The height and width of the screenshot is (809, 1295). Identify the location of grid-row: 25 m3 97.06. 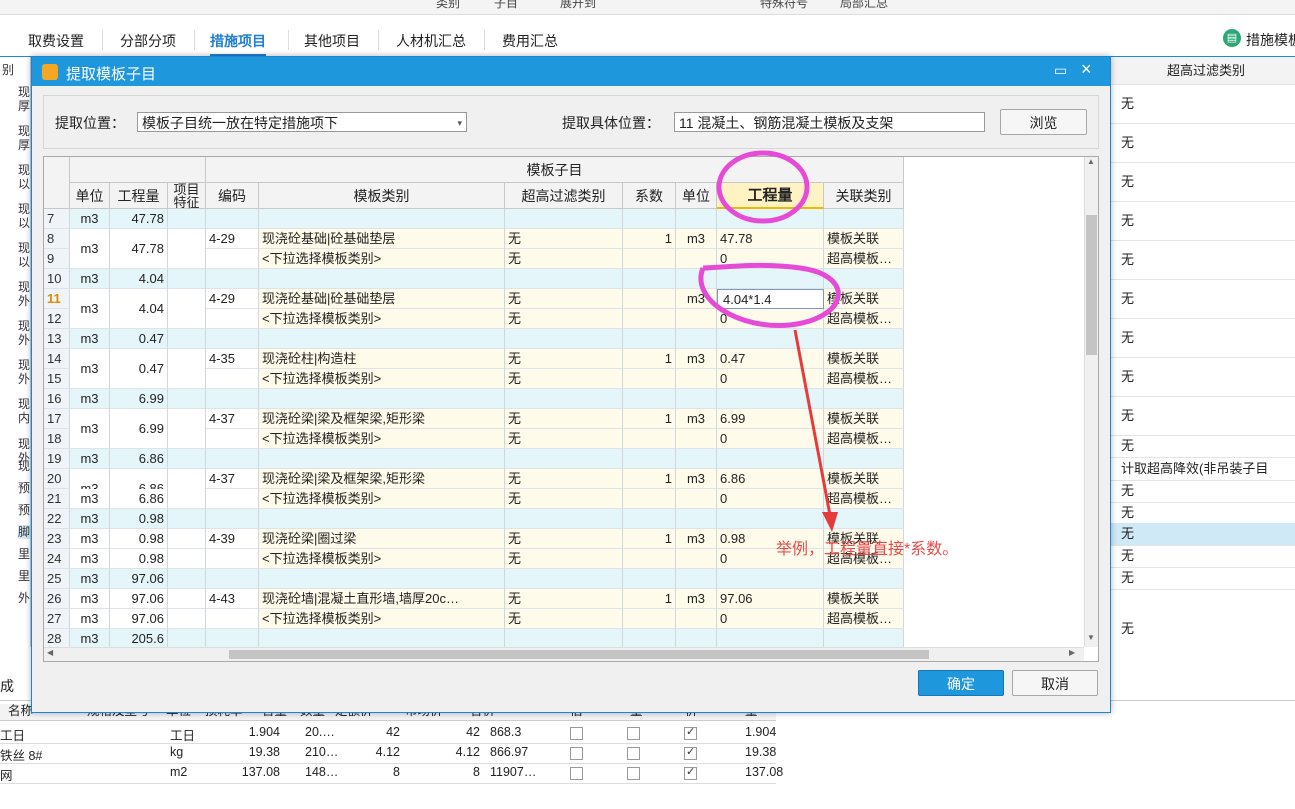
(474, 579).